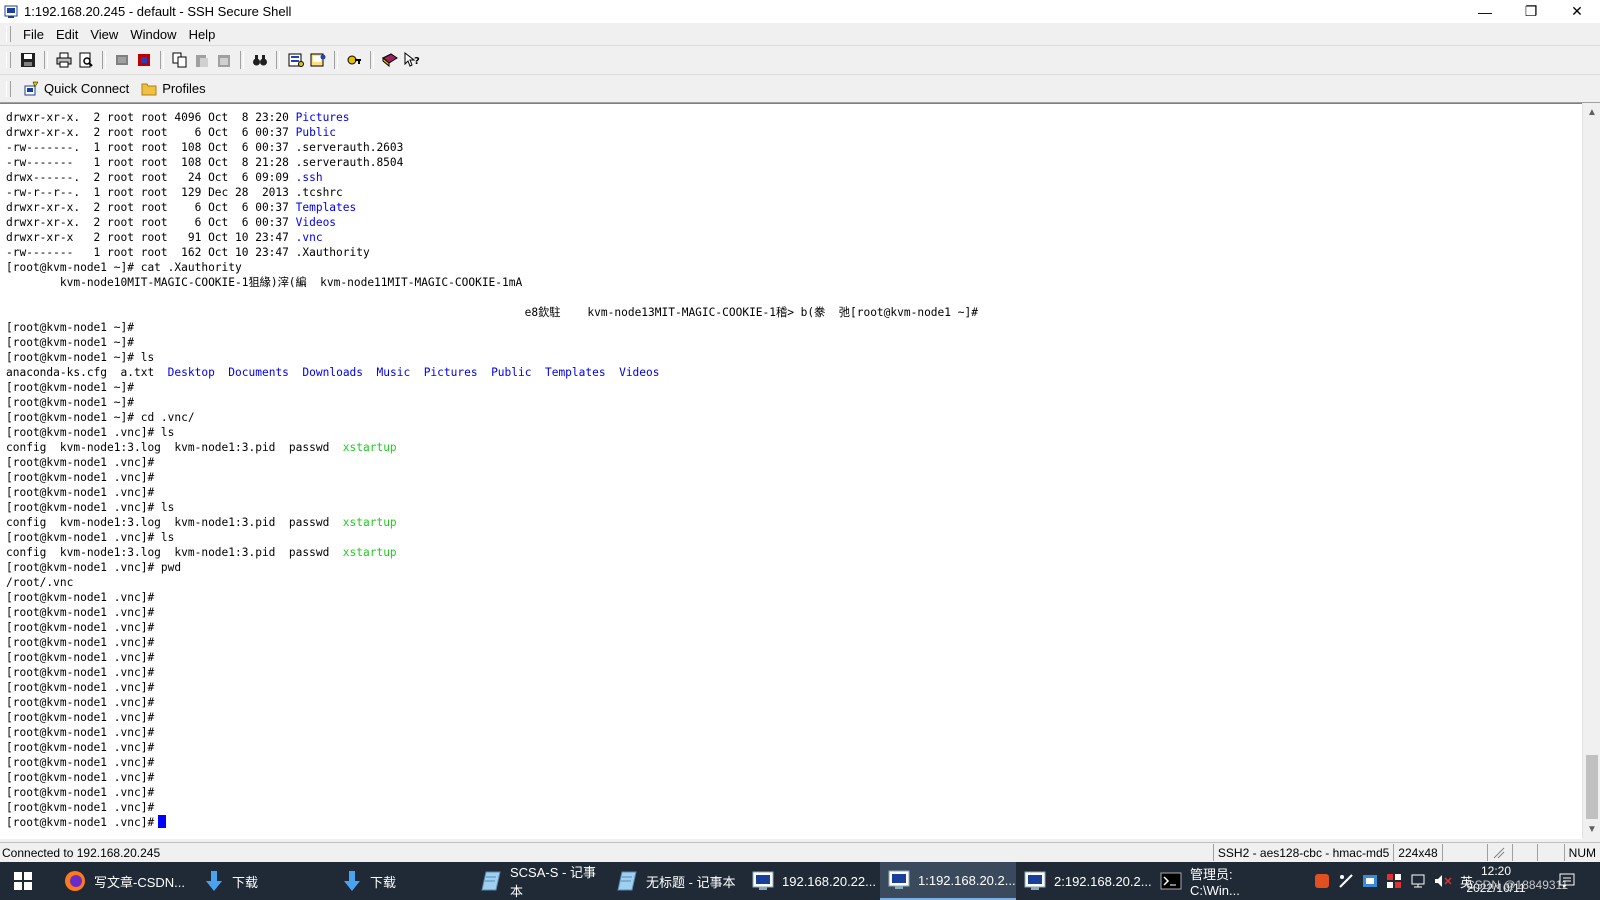 The height and width of the screenshot is (900, 1600). Describe the element at coordinates (1302, 852) in the screenshot. I see `cipher-status: SSH2 - aes128-cbc - hmac-md5` at that location.